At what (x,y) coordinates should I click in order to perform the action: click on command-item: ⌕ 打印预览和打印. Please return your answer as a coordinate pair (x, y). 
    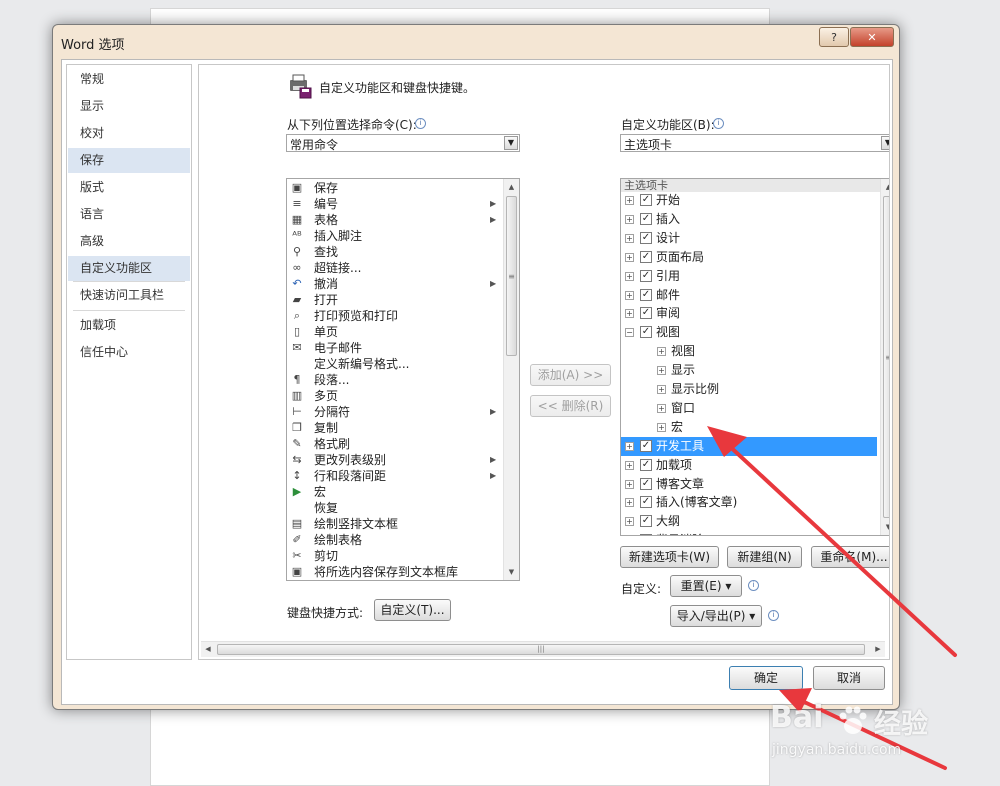
    Looking at the image, I should click on (393, 316).